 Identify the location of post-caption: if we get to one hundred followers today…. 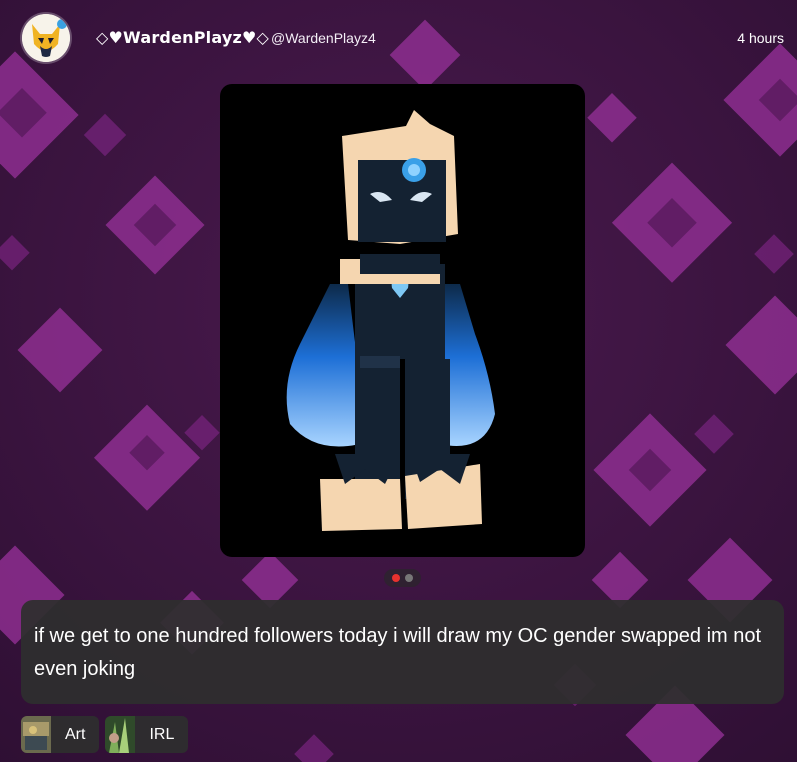
(398, 652).